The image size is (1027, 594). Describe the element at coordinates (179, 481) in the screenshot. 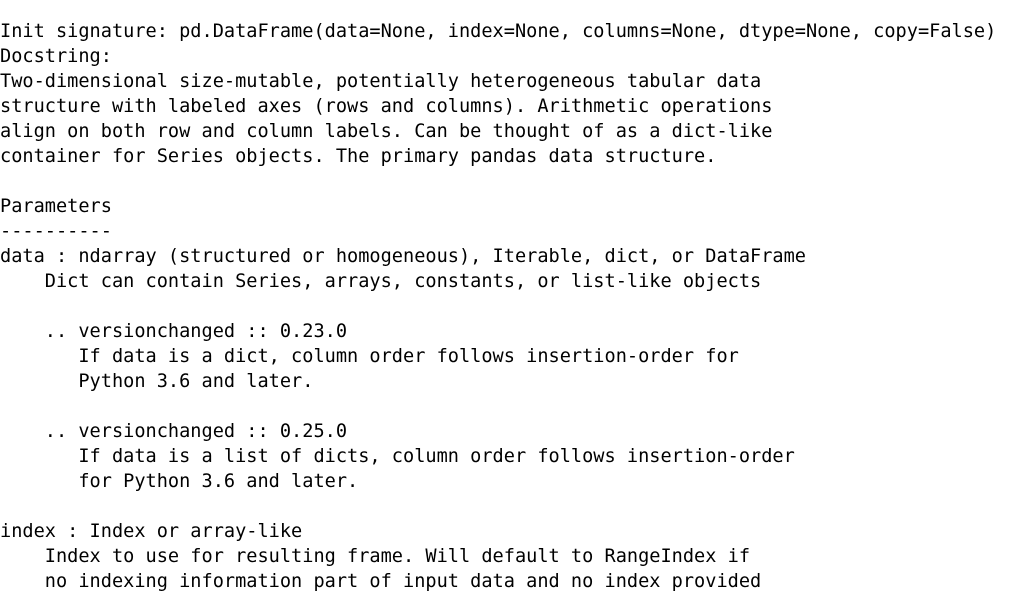

I see `docstring-line: for Python 3.6 and later.` at that location.